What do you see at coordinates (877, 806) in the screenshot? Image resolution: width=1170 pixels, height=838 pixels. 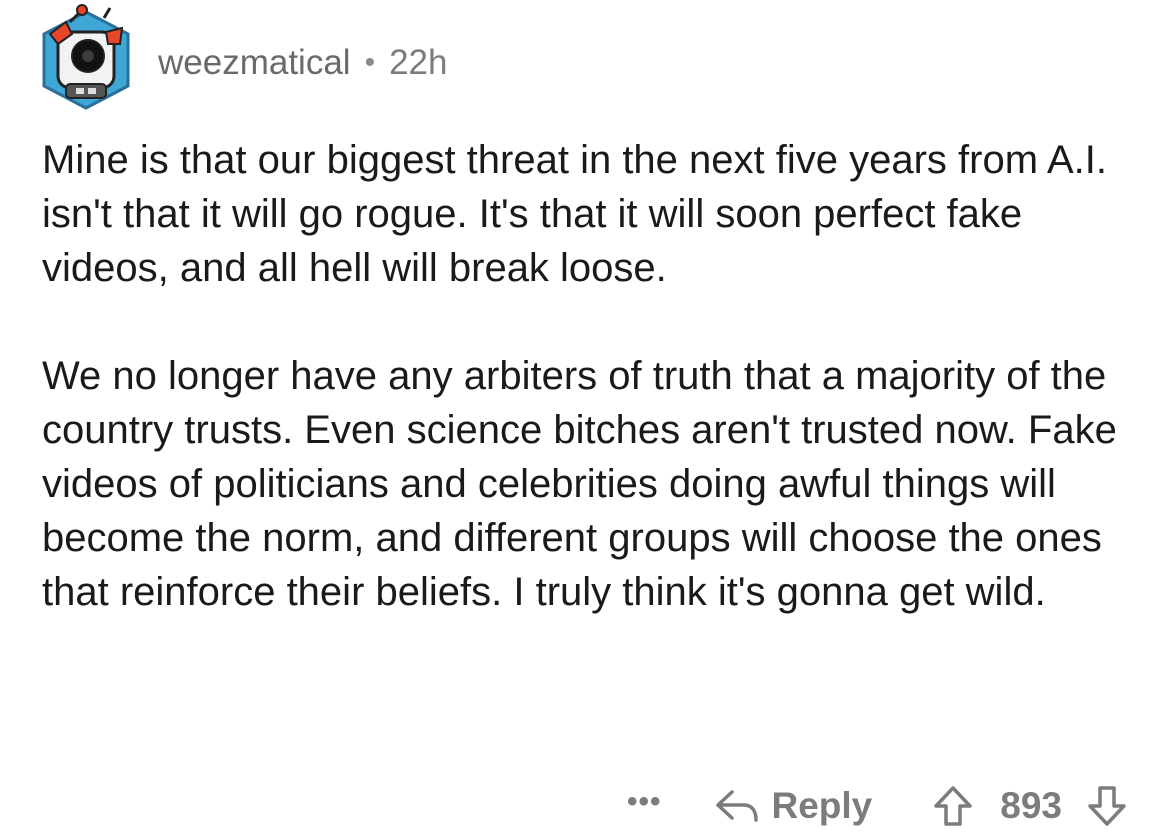 I see `comment-actions: ••• Reply 893` at bounding box center [877, 806].